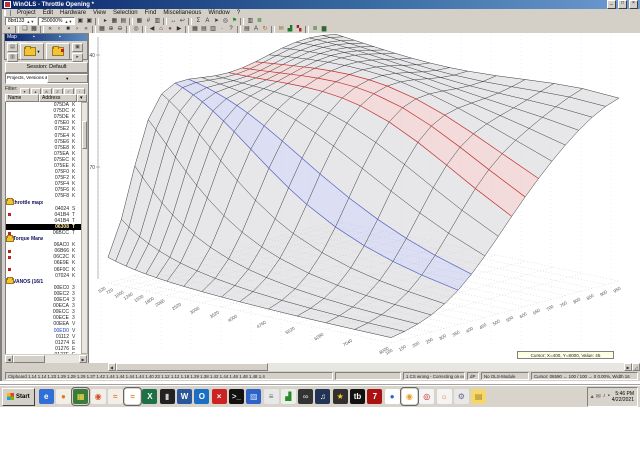  Describe the element at coordinates (73, 13) in the screenshot. I see `menu-hardware: Hardware` at that location.